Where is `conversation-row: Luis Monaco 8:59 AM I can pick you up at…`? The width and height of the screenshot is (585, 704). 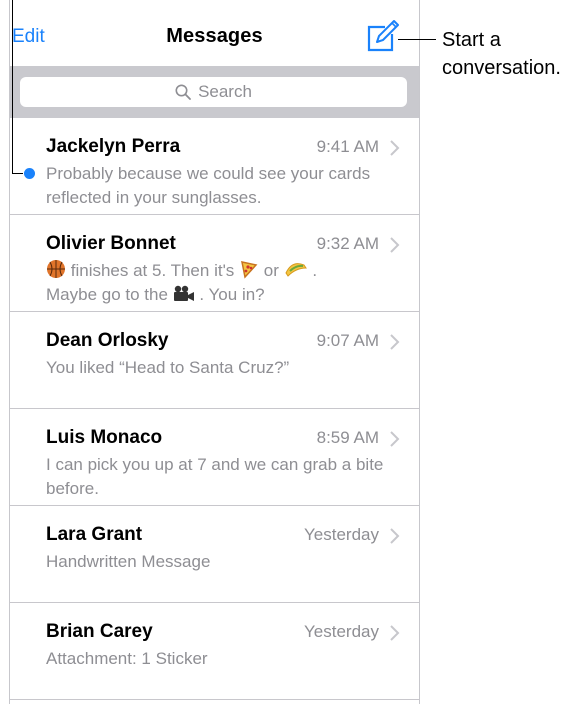
conversation-row: Luis Monaco 8:59 AM I can pick you up at… is located at coordinates (214, 457).